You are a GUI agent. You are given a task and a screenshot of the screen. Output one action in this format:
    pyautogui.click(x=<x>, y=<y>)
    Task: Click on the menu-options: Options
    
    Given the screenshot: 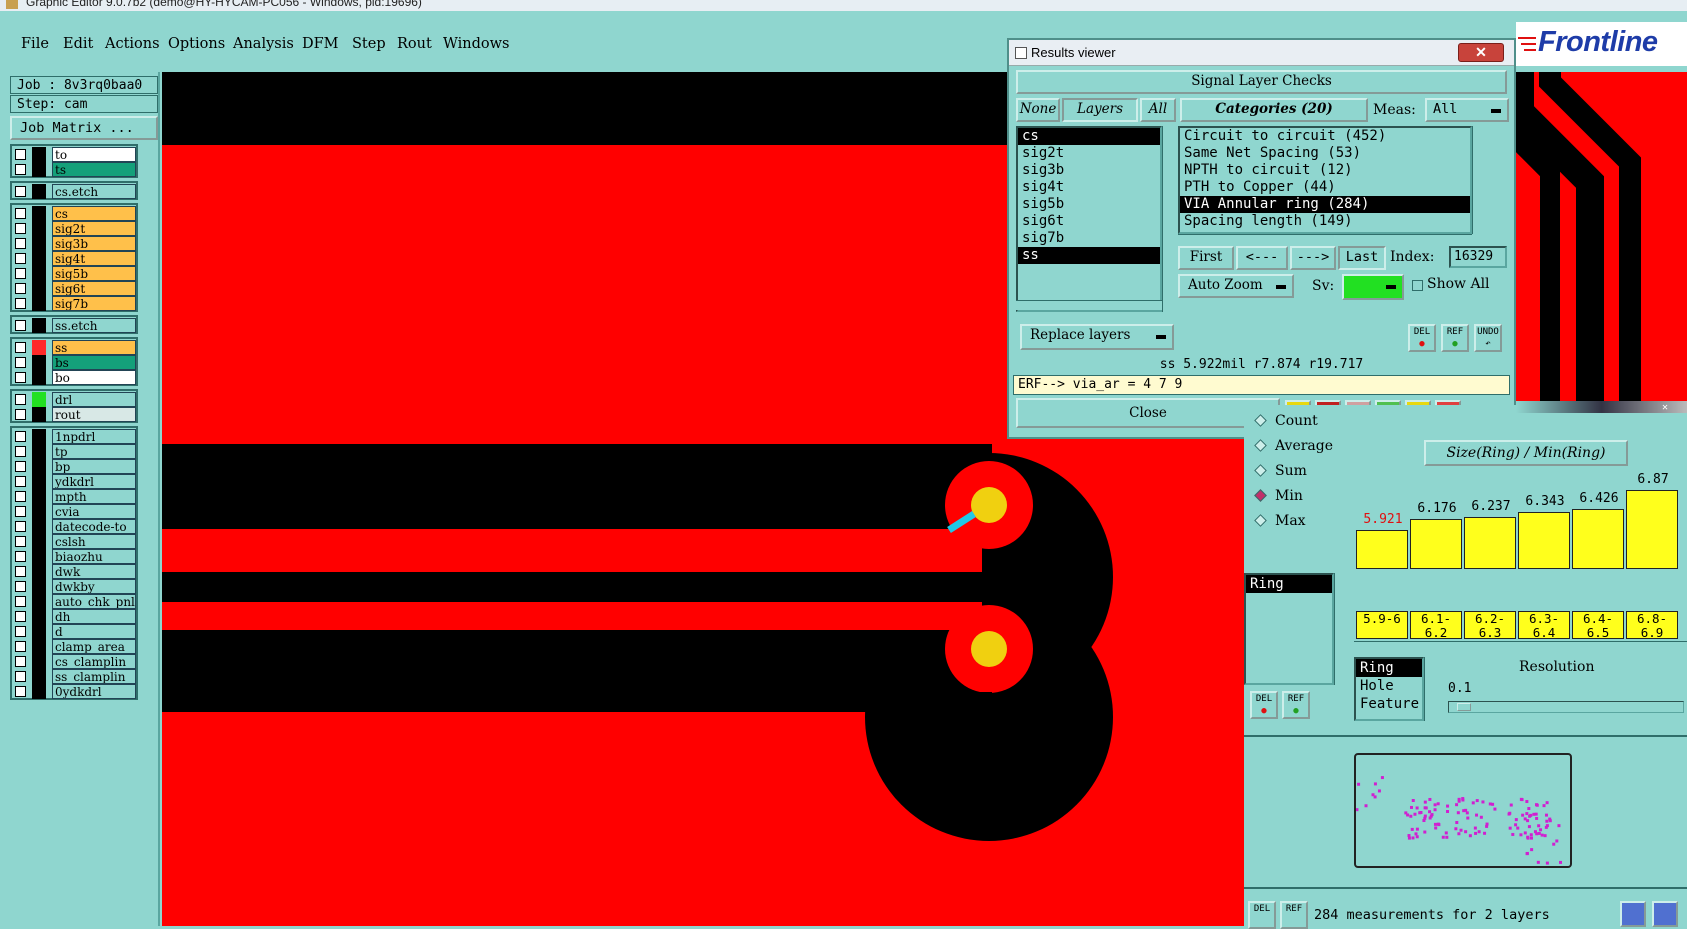 What is the action you would take?
    pyautogui.click(x=196, y=44)
    